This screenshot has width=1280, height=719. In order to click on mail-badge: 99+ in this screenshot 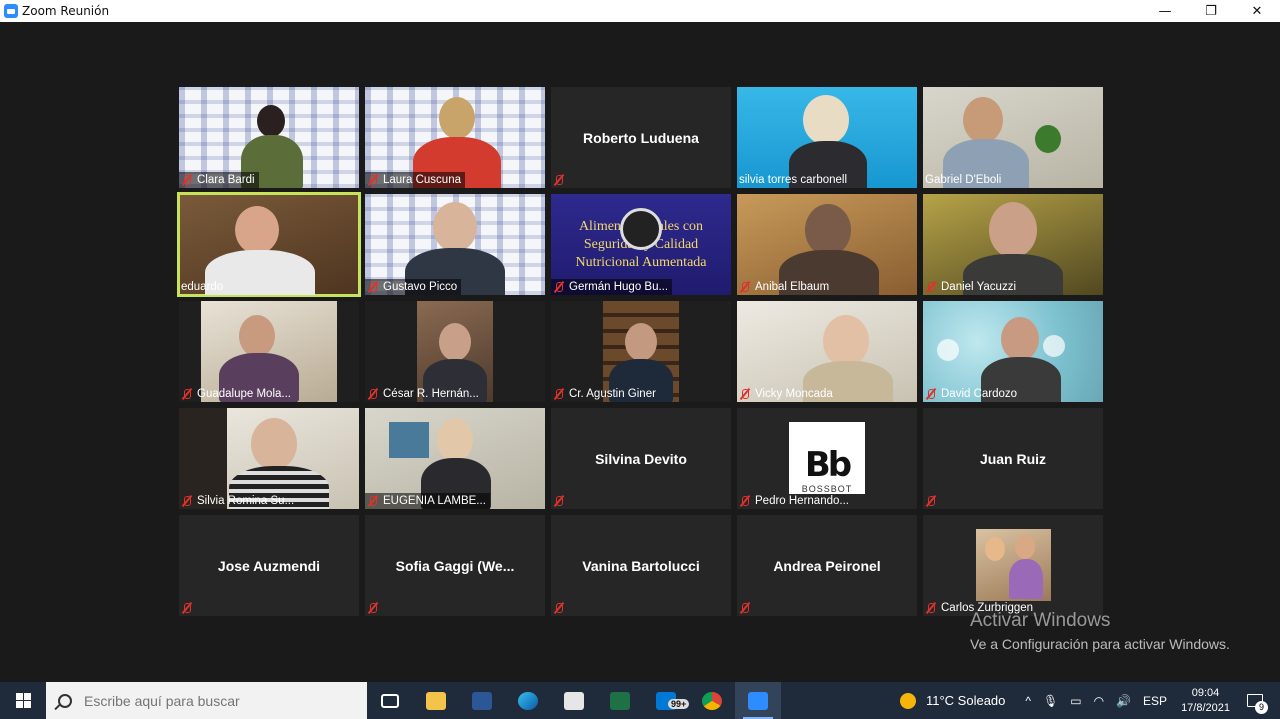, I will do `click(679, 704)`.